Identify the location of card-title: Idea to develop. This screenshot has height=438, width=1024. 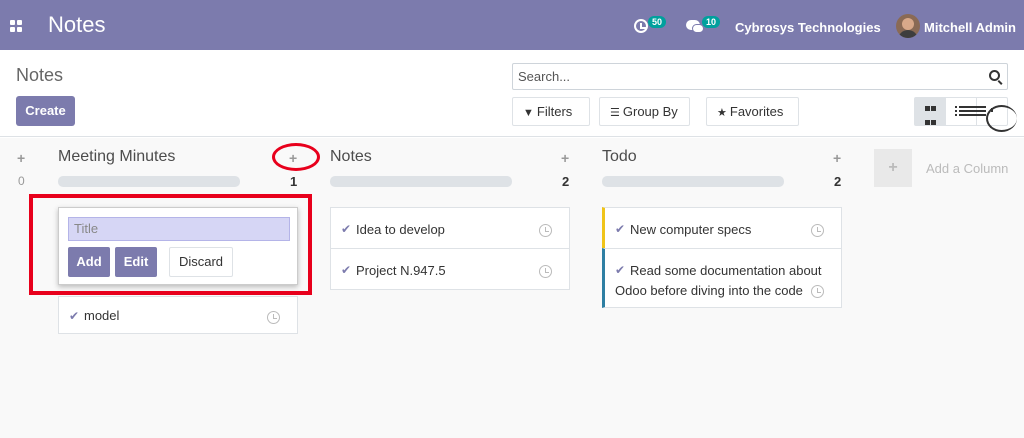
(400, 229).